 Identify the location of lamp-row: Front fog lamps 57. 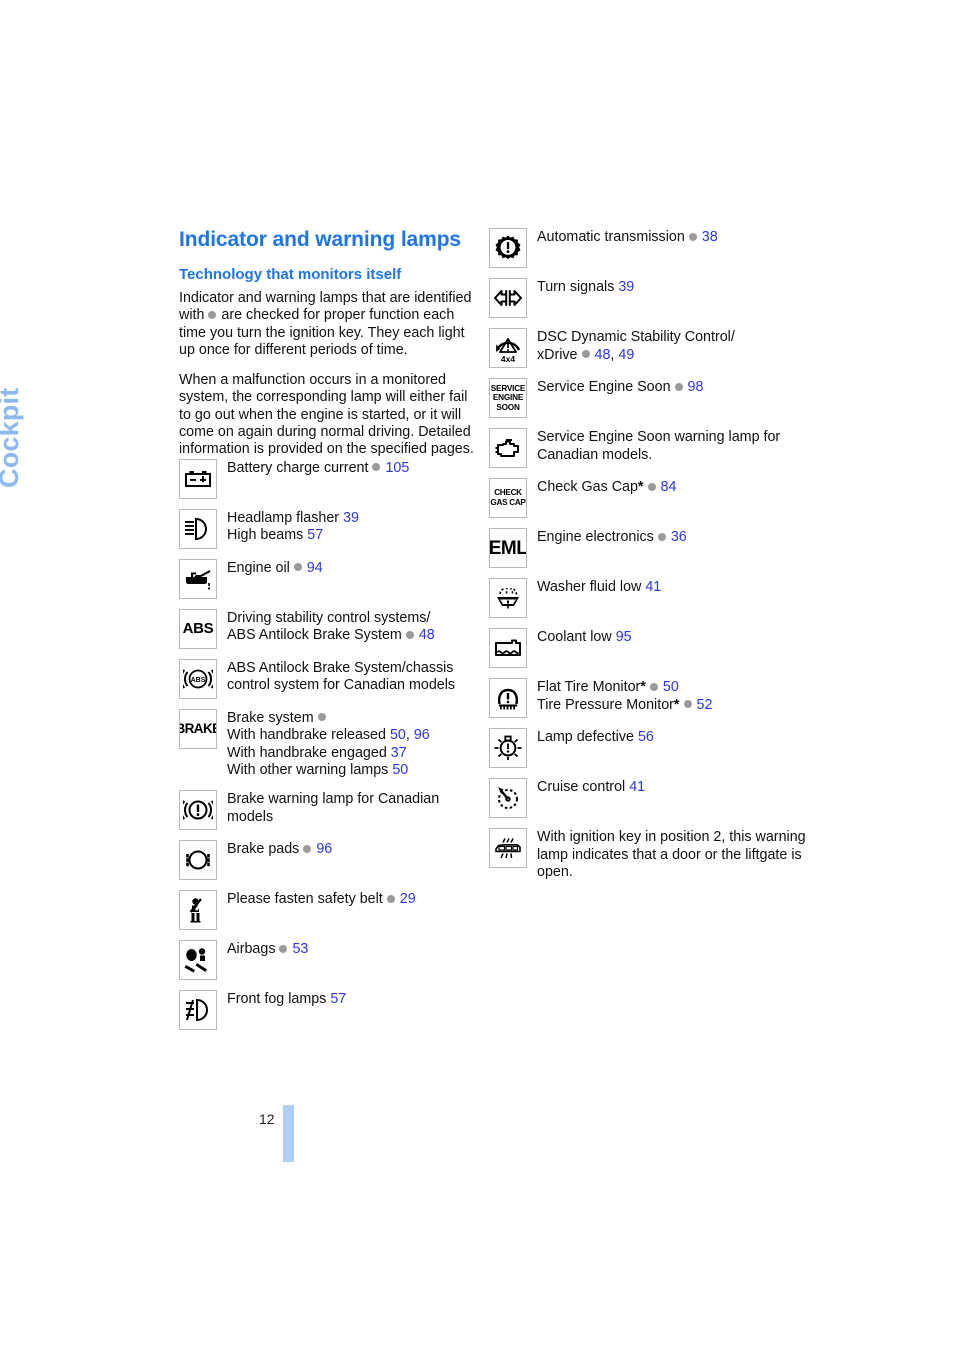
(329, 1010).